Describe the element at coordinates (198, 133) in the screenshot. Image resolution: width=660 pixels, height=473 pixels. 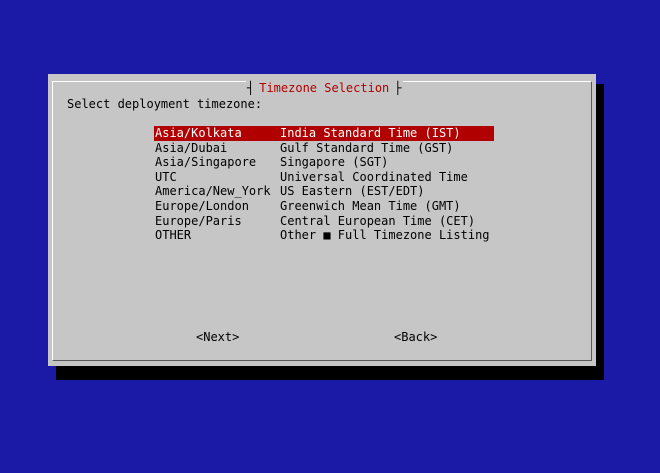
I see `menu-item-tag: Asia/Kolkata` at that location.